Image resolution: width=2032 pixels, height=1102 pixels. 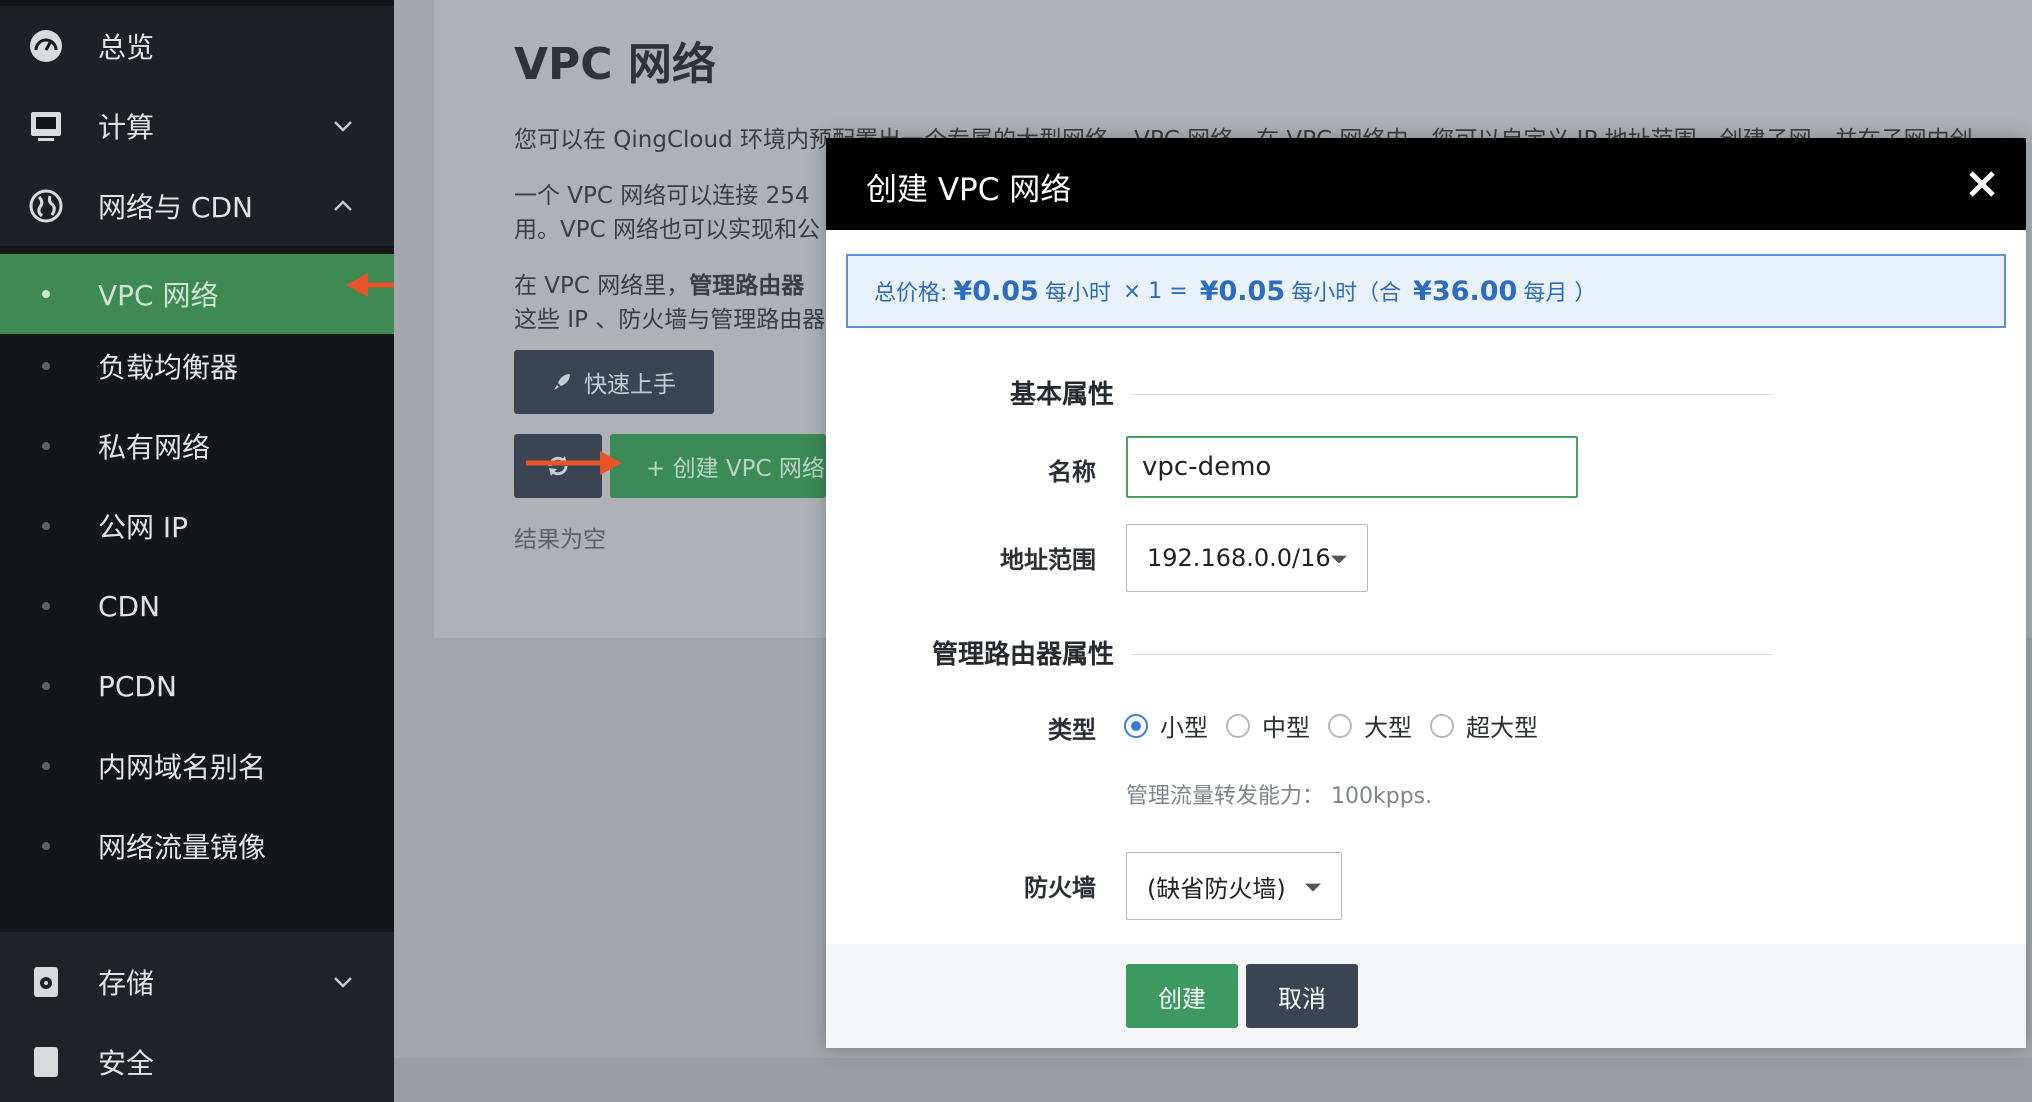 What do you see at coordinates (1216, 888) in the screenshot?
I see `firewall-value: (缺省防火墙)` at bounding box center [1216, 888].